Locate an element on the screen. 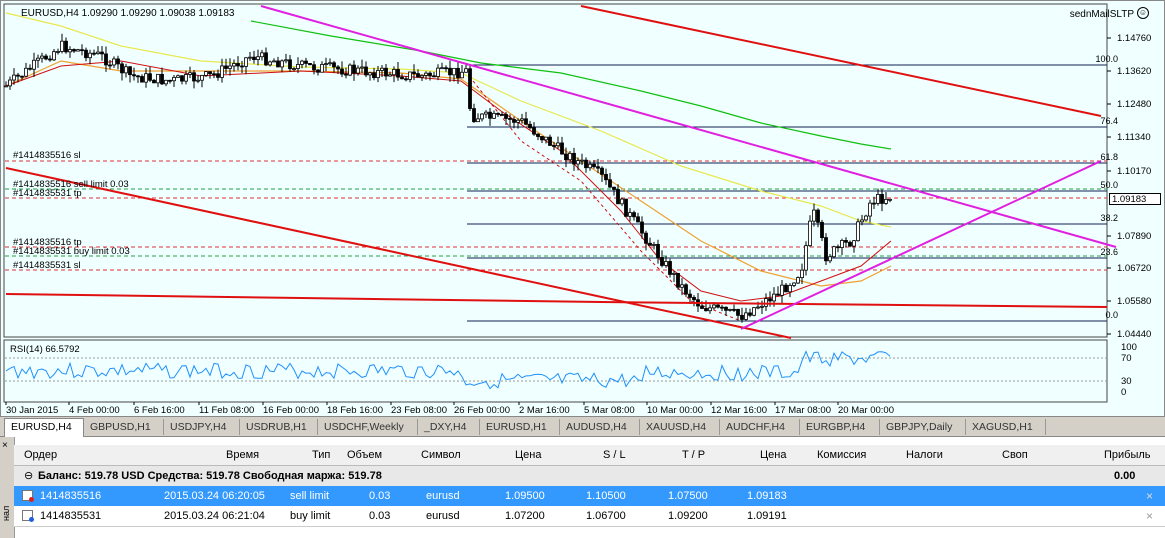 This screenshot has width=1165, height=538. smiley-icon: ☺ is located at coordinates (1143, 13).